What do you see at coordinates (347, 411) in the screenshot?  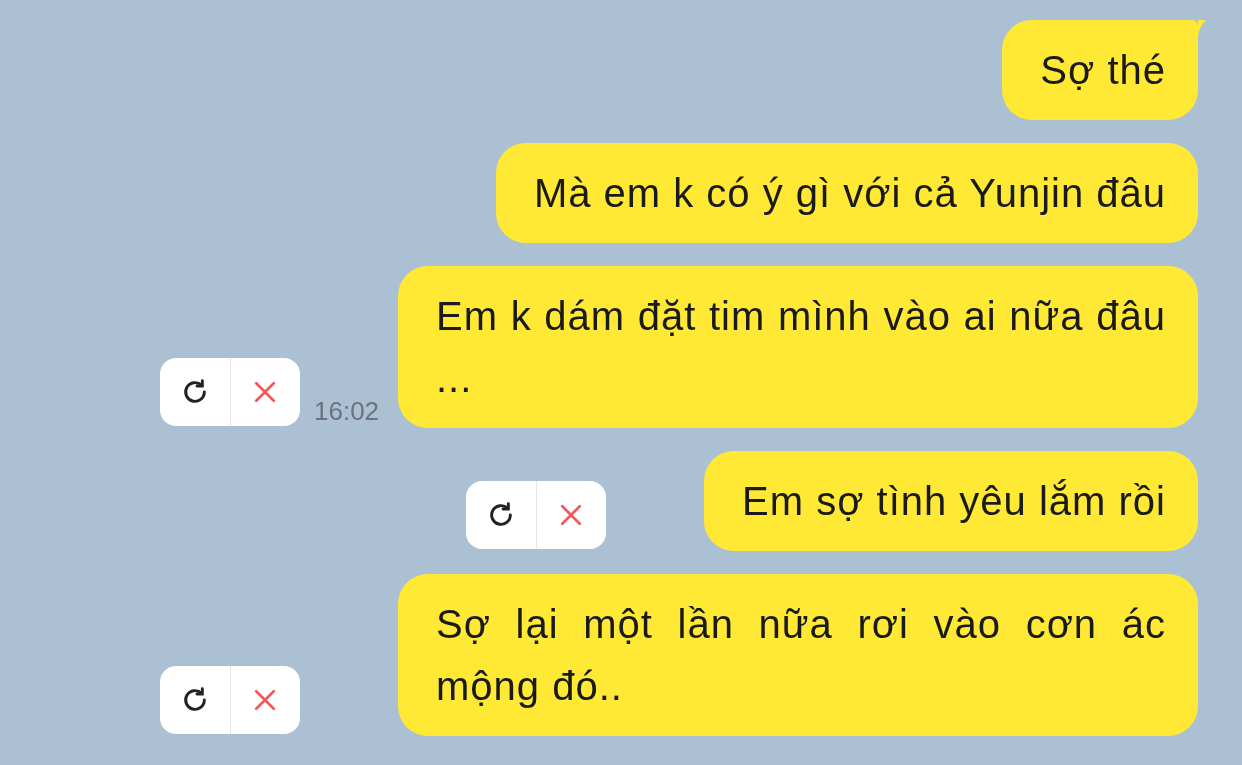 I see `message-time: 16:02` at bounding box center [347, 411].